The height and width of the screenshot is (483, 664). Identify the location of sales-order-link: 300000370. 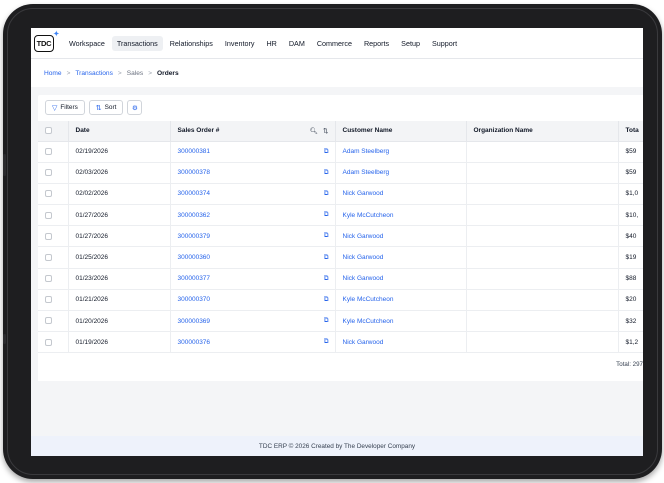
(194, 299).